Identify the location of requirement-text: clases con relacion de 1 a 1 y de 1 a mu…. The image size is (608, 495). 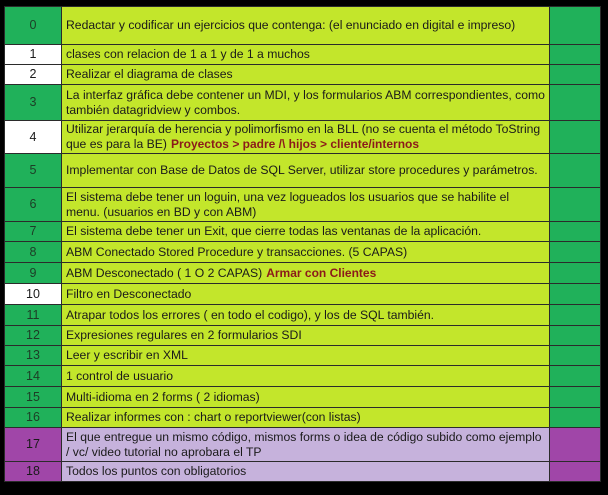
(188, 54).